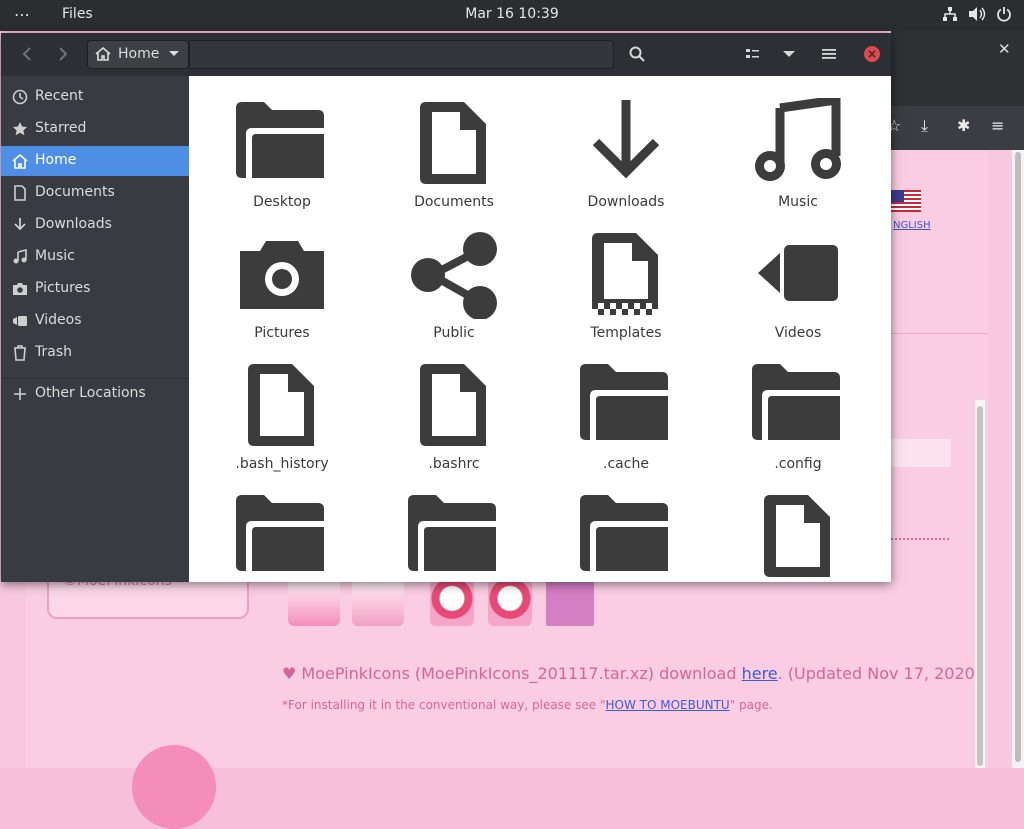 This screenshot has height=829, width=1024. Describe the element at coordinates (55, 256) in the screenshot. I see `sidebar-item-label: Music` at that location.